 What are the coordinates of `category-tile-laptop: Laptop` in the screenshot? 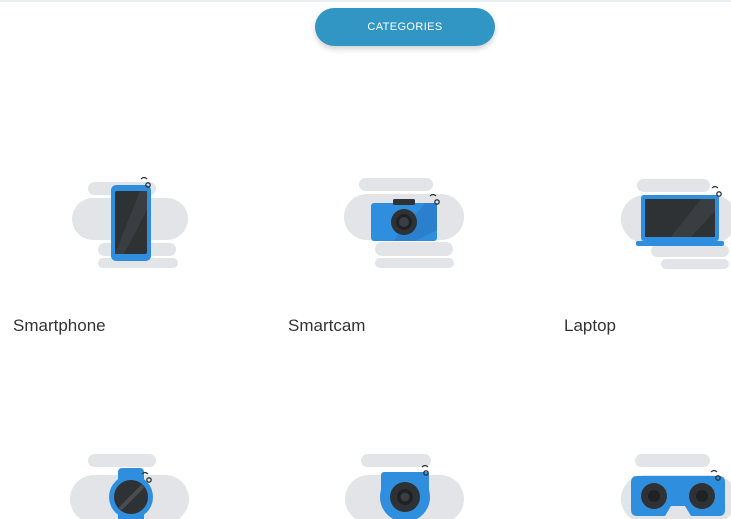 It's located at (641, 260).